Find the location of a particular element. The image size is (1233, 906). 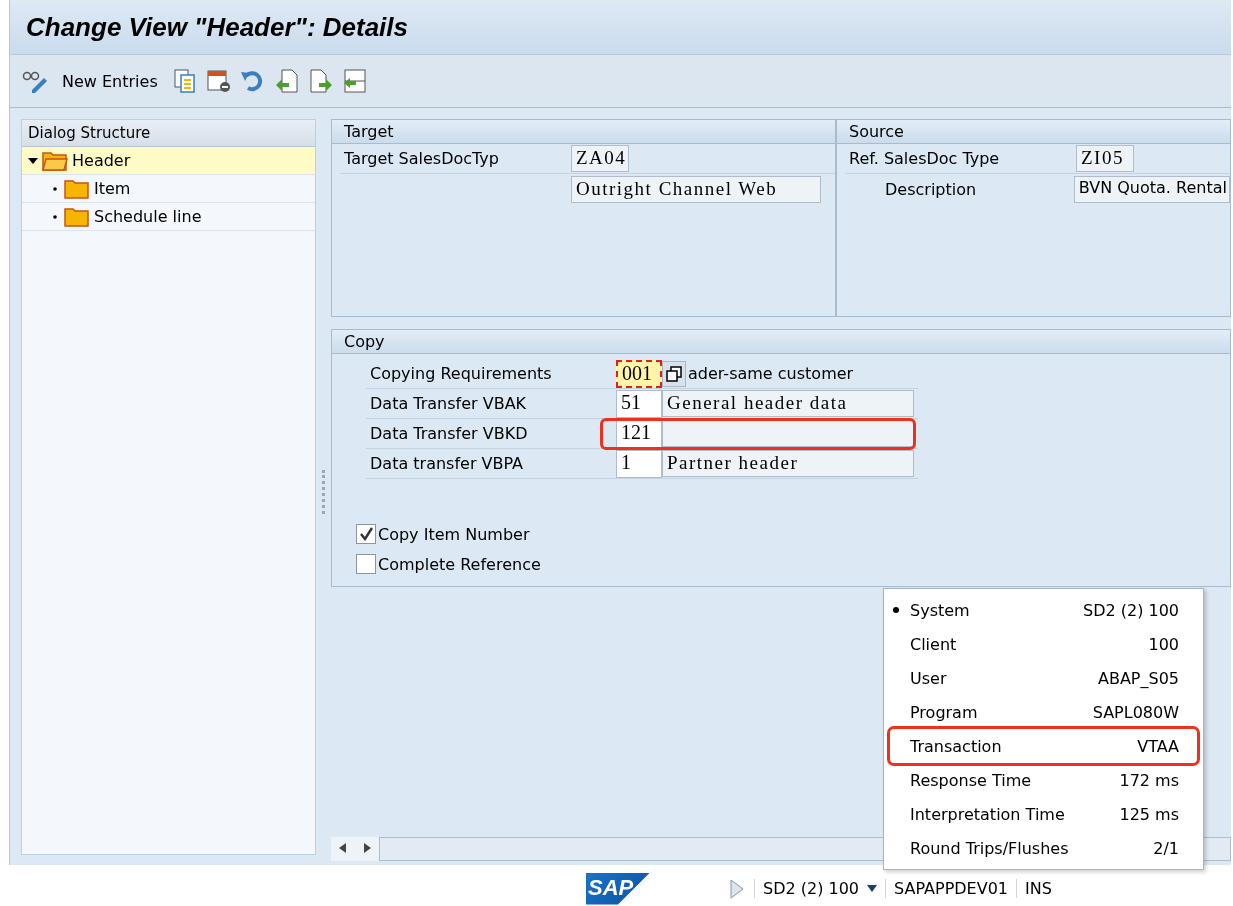

tree-item-label: Schedule line is located at coordinates (148, 216).